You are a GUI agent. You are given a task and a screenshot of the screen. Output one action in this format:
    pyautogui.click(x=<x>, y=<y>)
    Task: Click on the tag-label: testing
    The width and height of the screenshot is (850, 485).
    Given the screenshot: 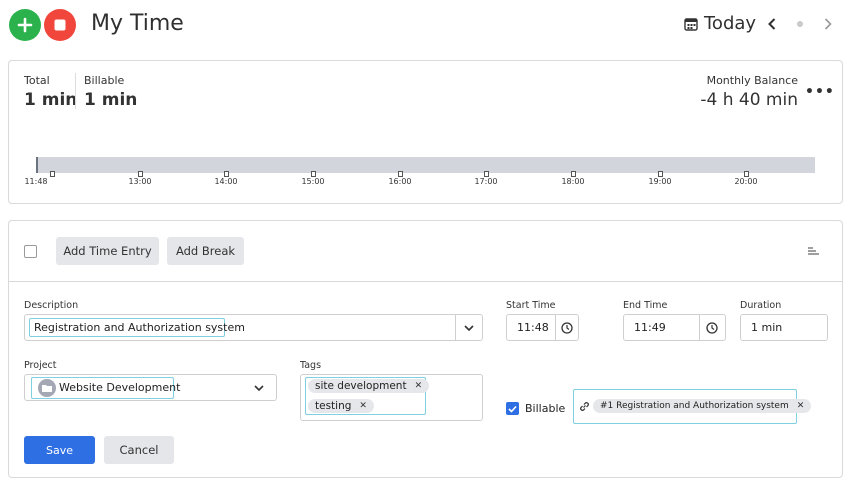 What is the action you would take?
    pyautogui.click(x=333, y=406)
    